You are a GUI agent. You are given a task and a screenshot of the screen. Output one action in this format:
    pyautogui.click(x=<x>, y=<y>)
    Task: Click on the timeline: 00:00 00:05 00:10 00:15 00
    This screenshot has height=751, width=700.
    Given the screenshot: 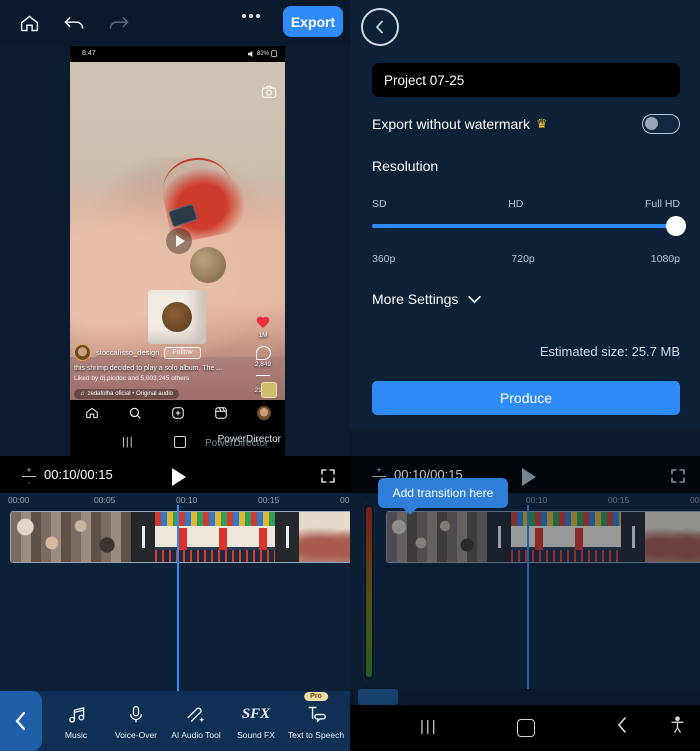 What is the action you would take?
    pyautogui.click(x=175, y=592)
    